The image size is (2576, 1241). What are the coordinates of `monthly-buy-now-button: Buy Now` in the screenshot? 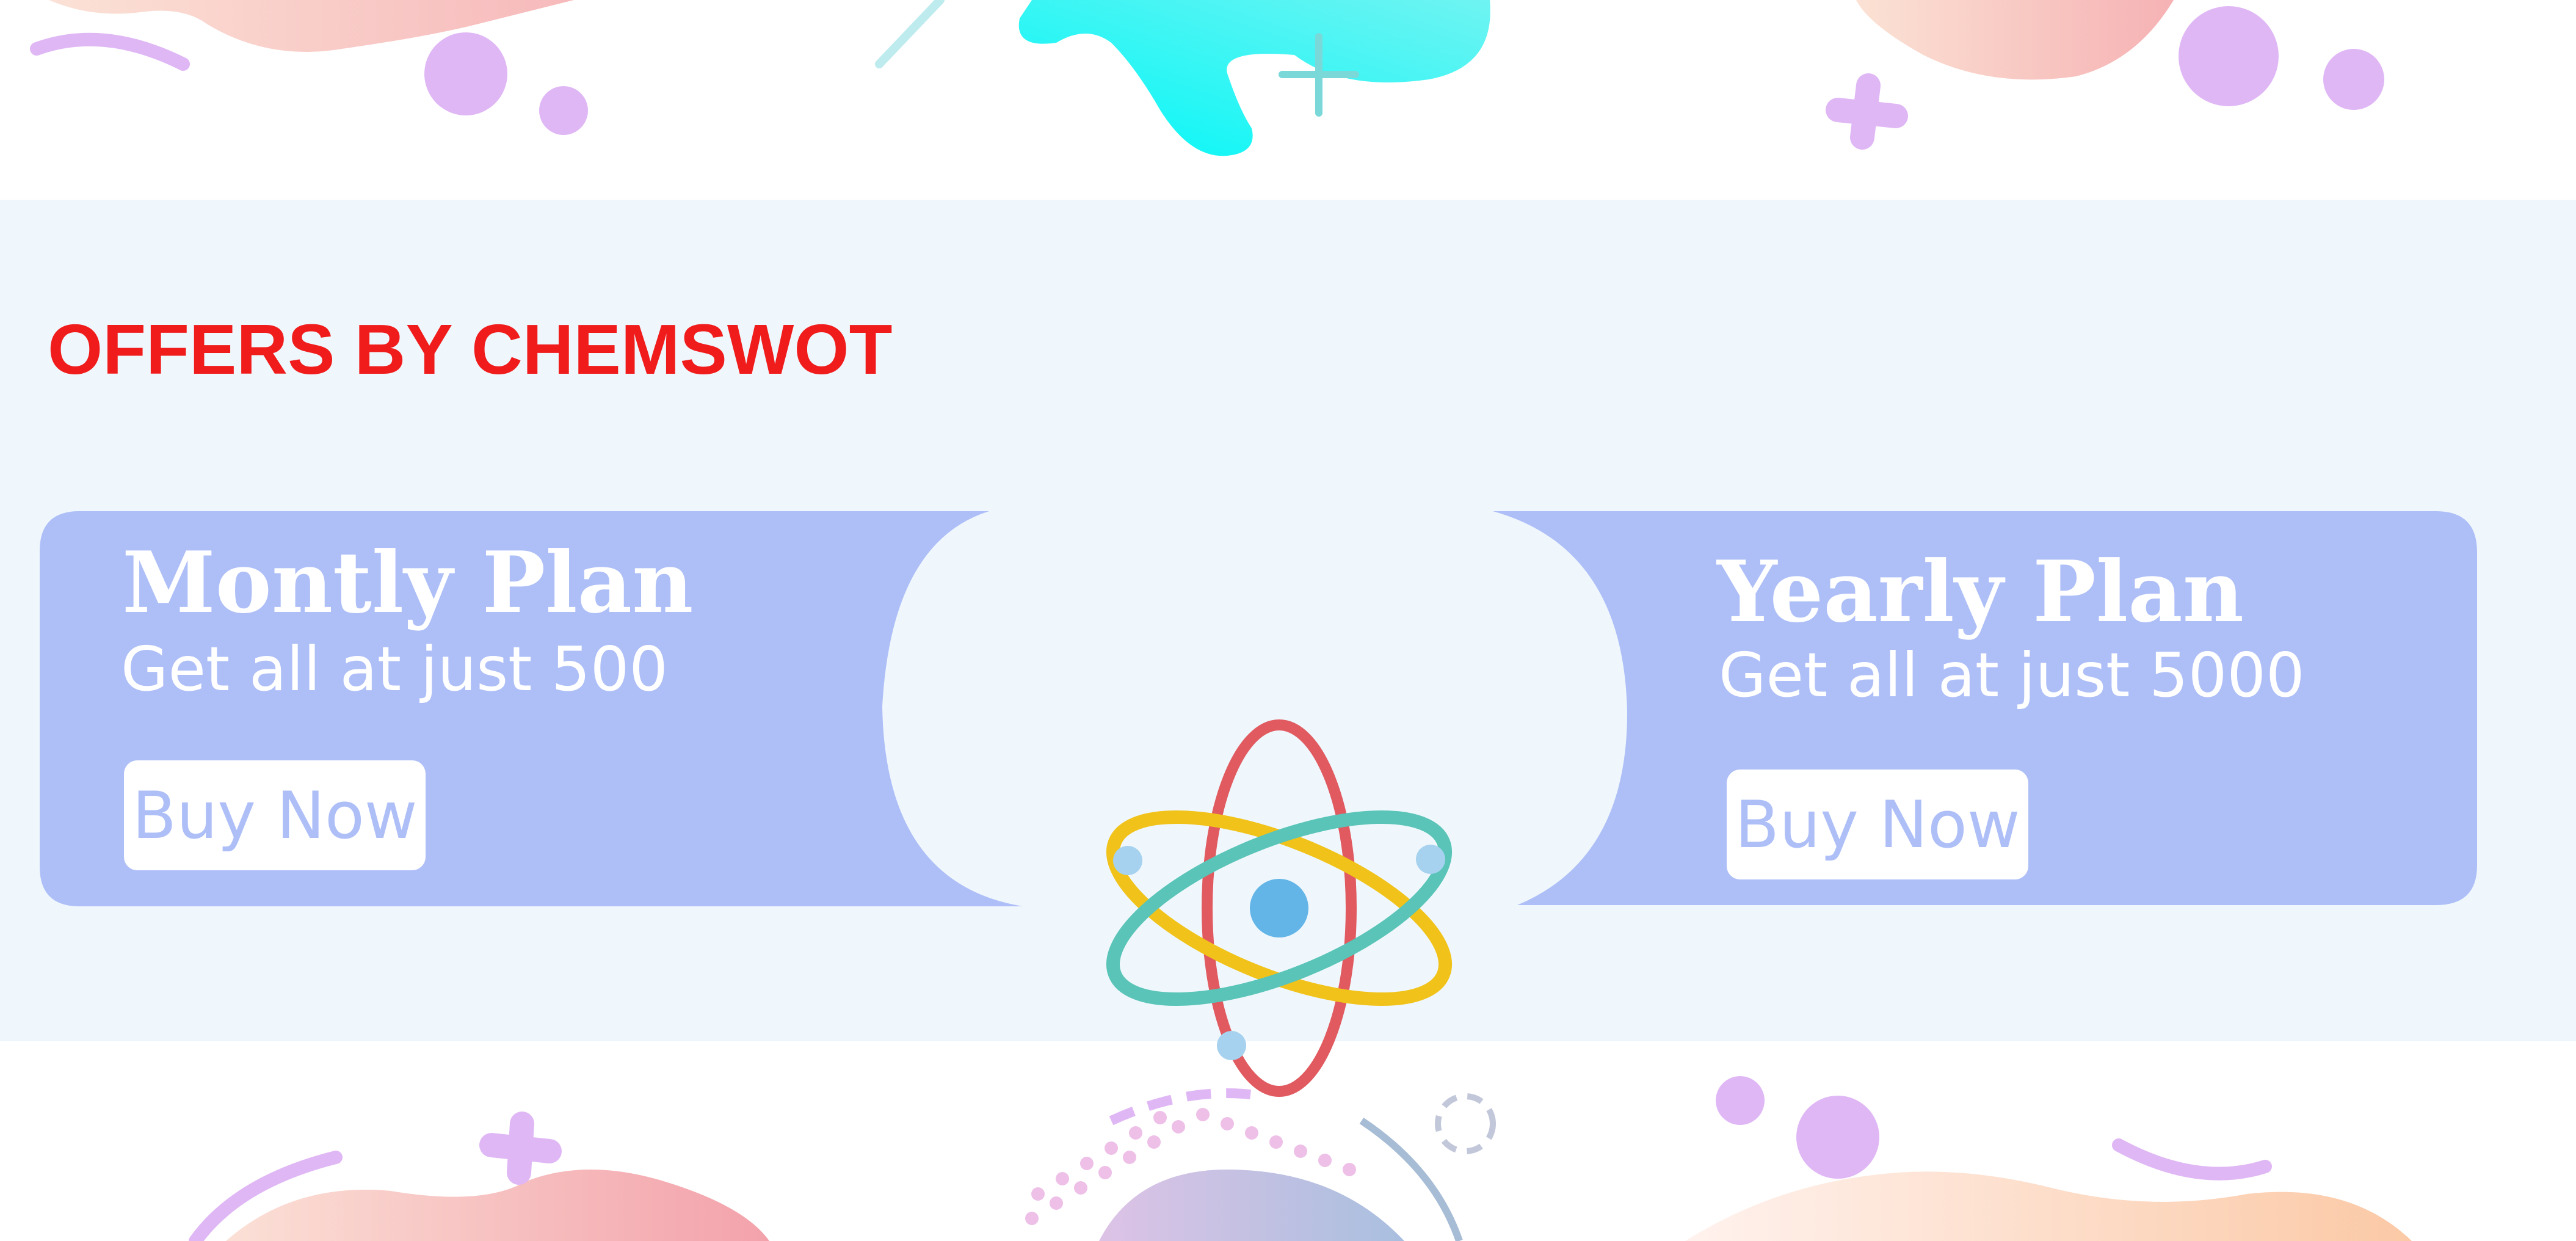 It's located at (275, 815).